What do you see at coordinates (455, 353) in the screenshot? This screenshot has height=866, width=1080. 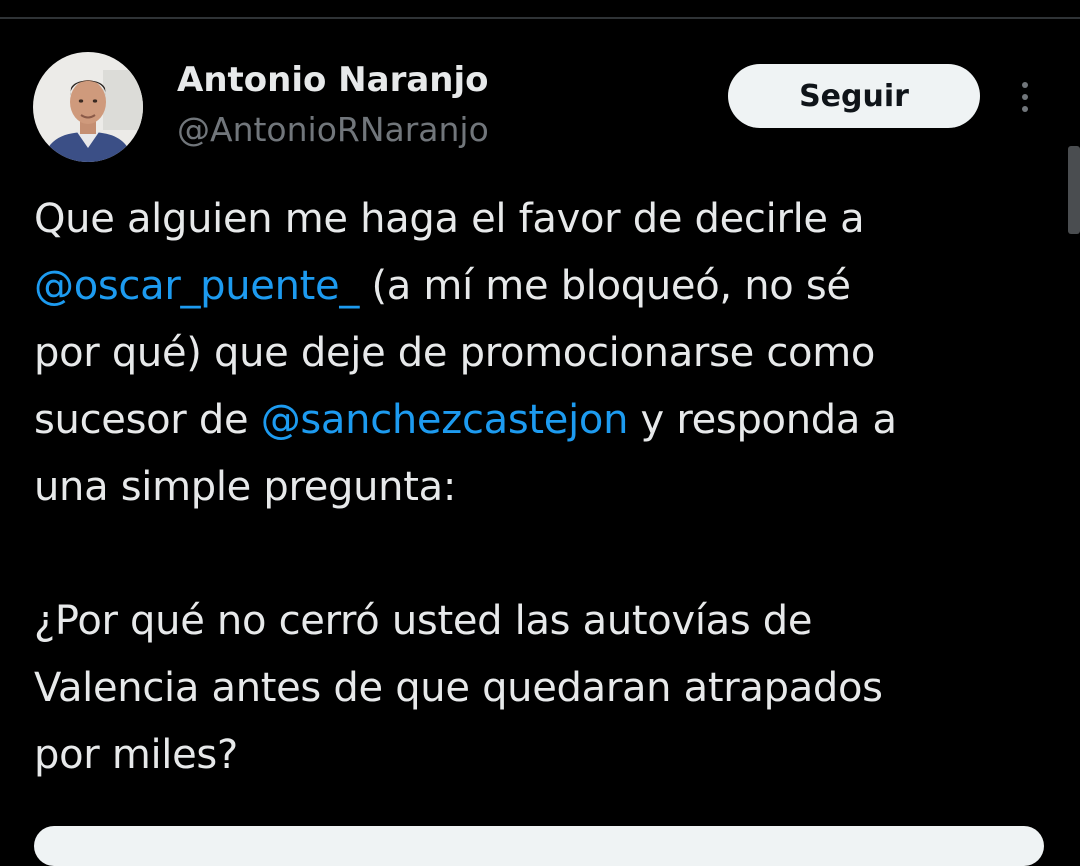 I see `tweet-line: por qué) que deje de promocionarse como` at bounding box center [455, 353].